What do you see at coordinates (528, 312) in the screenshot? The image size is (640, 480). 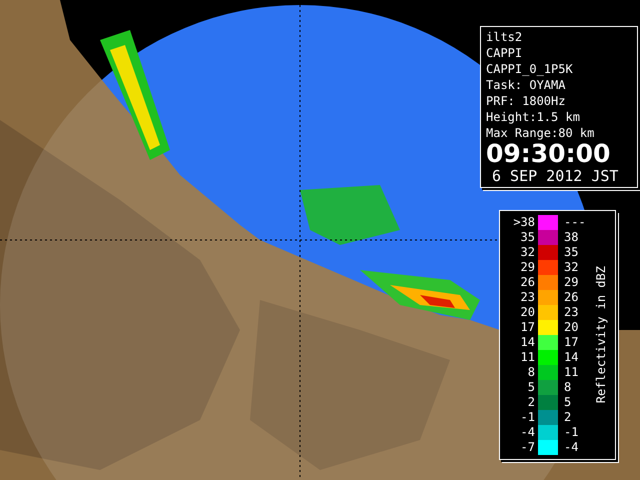 I see `legend-low-value: 20` at bounding box center [528, 312].